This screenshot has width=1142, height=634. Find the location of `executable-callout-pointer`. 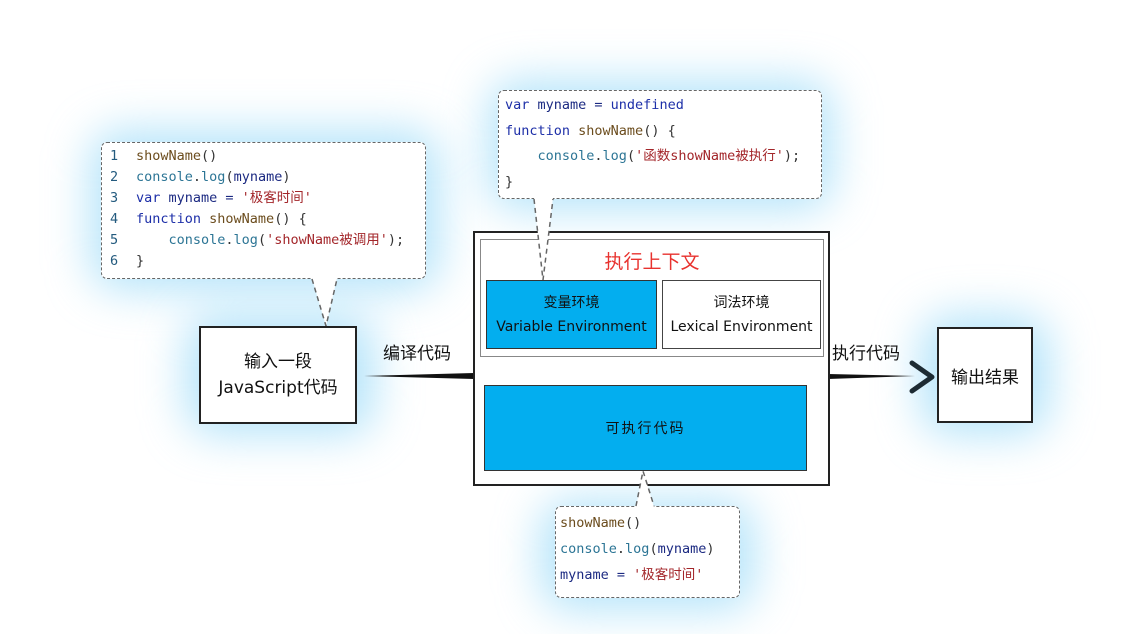

executable-callout-pointer is located at coordinates (645, 488).